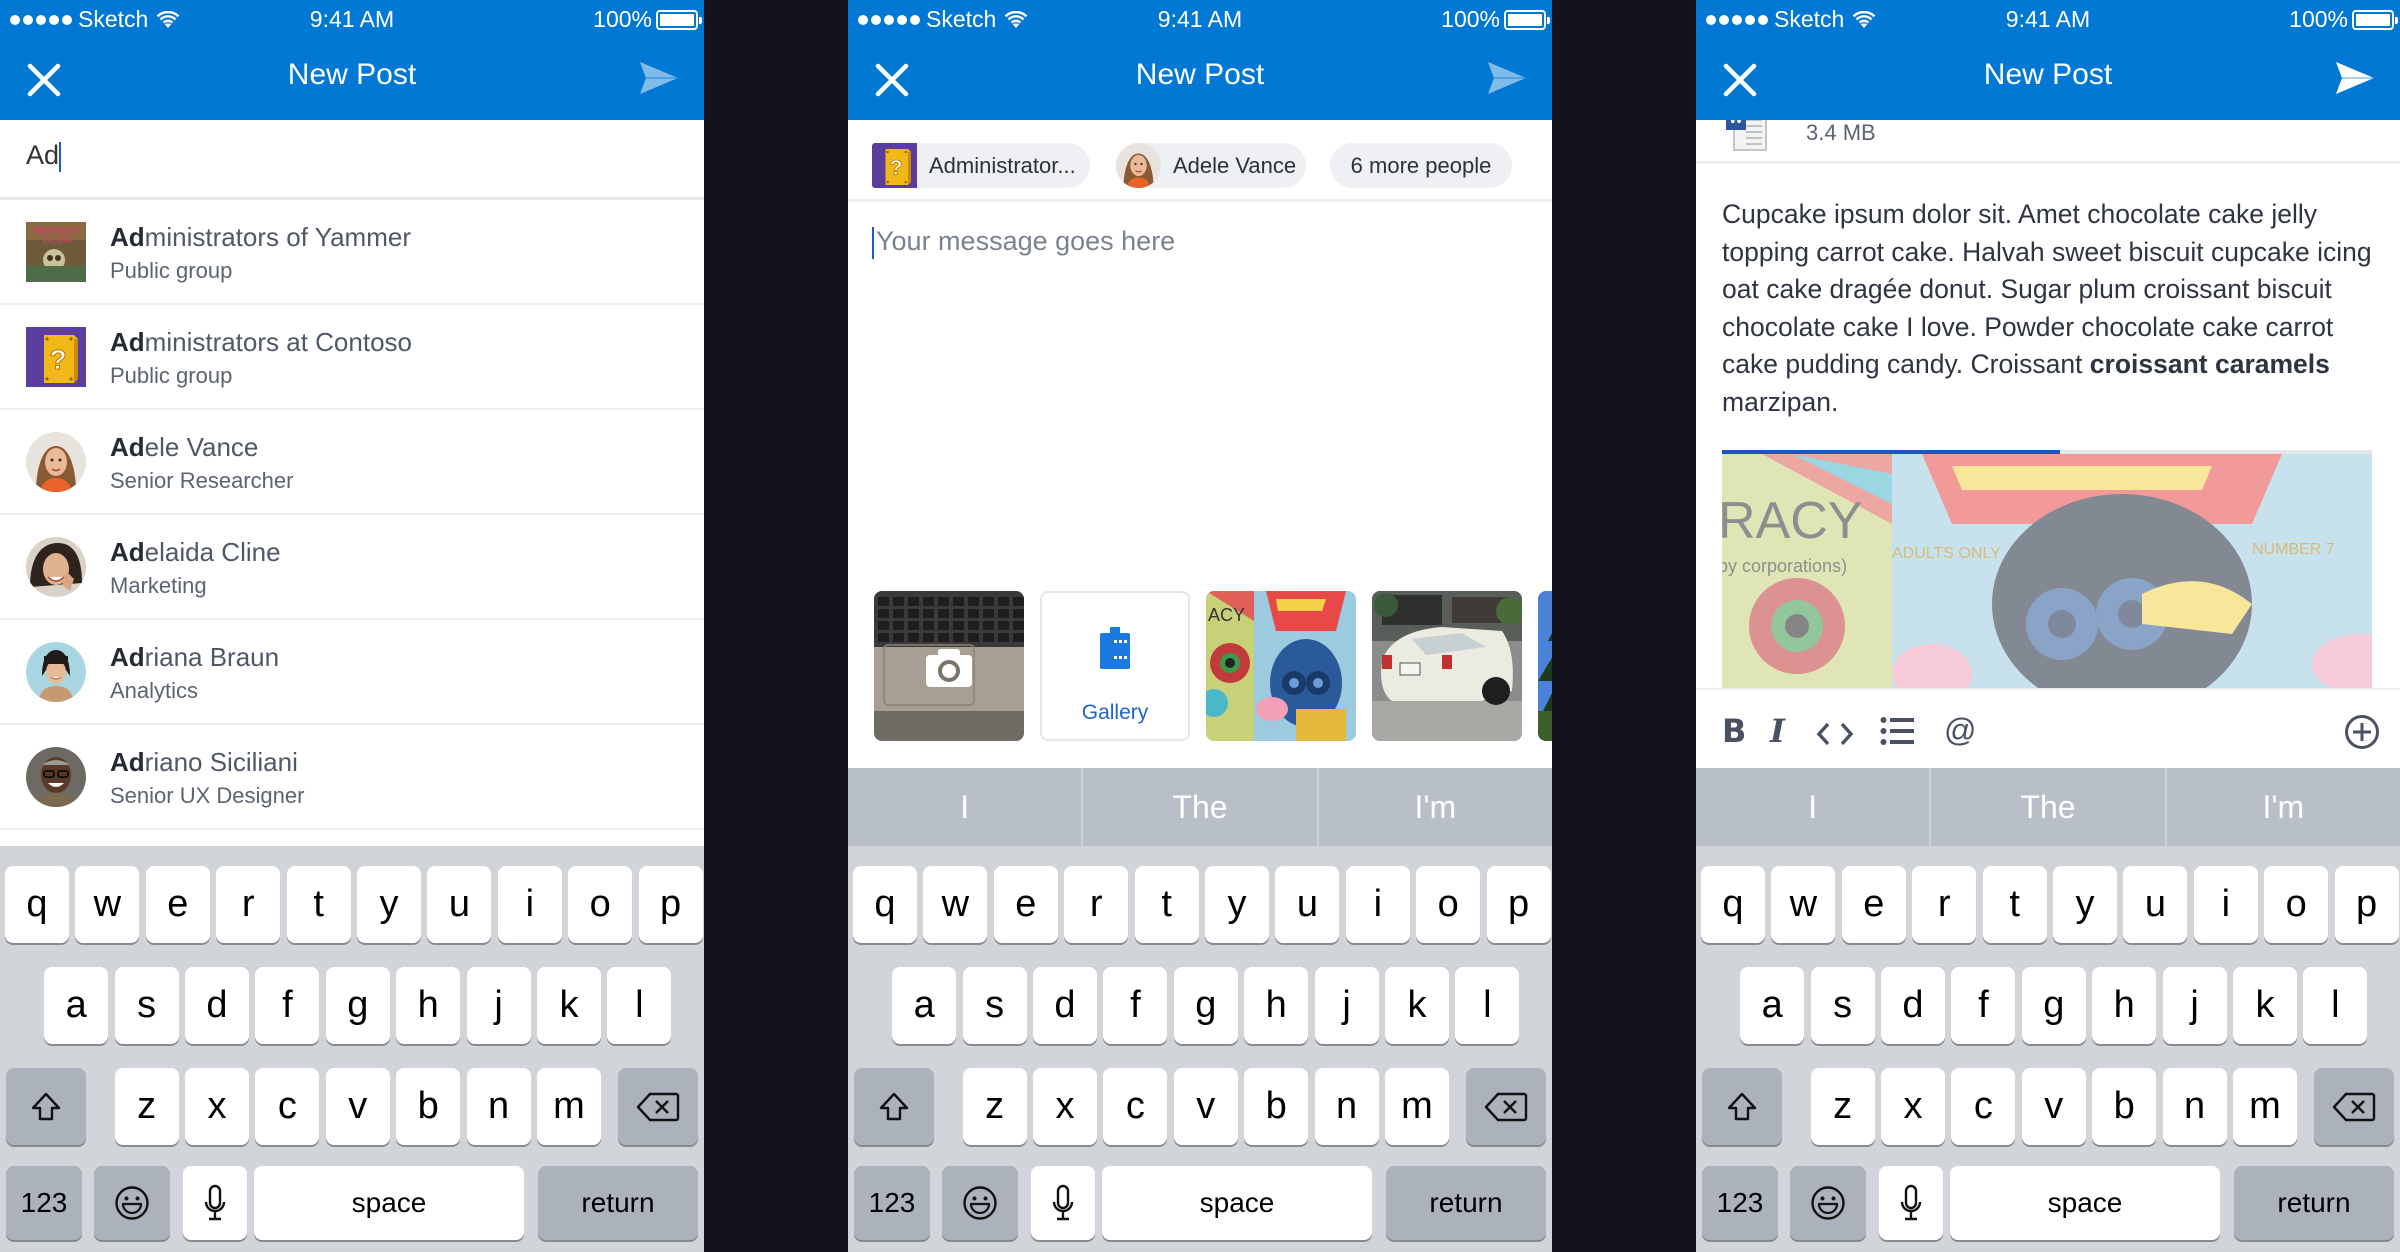 The width and height of the screenshot is (2400, 1252). I want to click on mural-photo: ACY, so click(1281, 666).